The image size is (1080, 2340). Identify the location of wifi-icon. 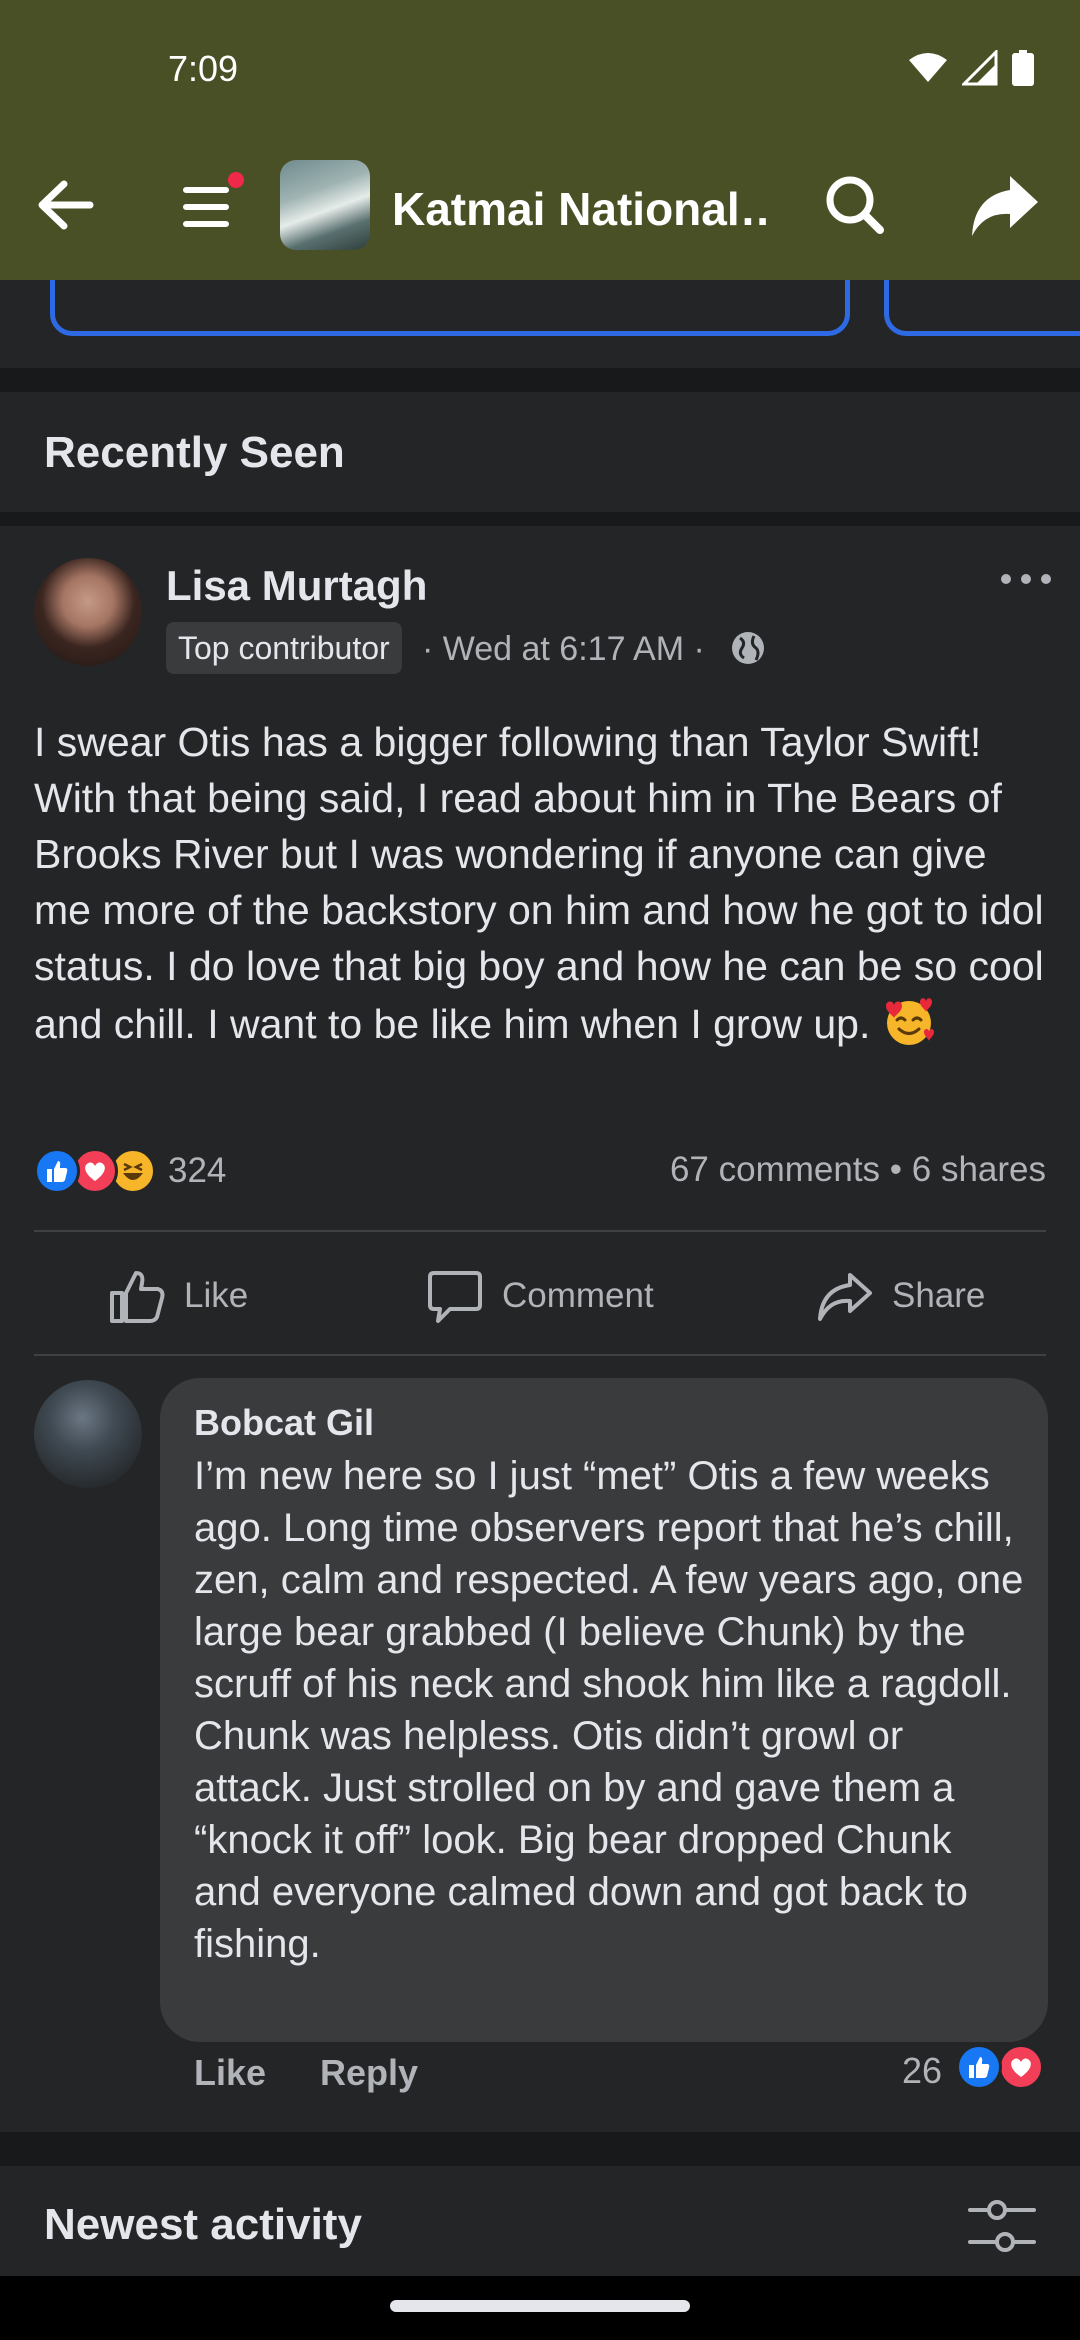
(928, 67).